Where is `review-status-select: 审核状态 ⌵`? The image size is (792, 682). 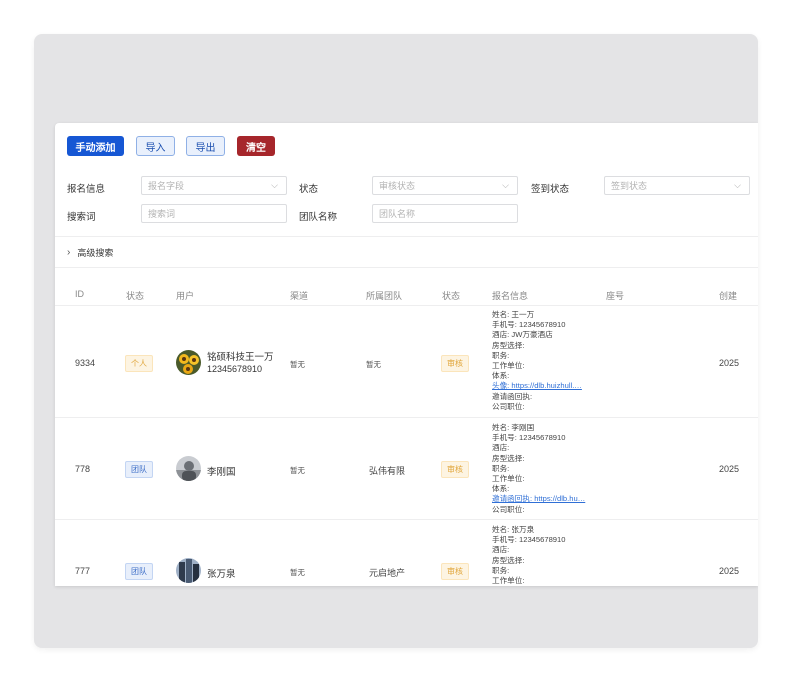 review-status-select: 审核状态 ⌵ is located at coordinates (445, 185).